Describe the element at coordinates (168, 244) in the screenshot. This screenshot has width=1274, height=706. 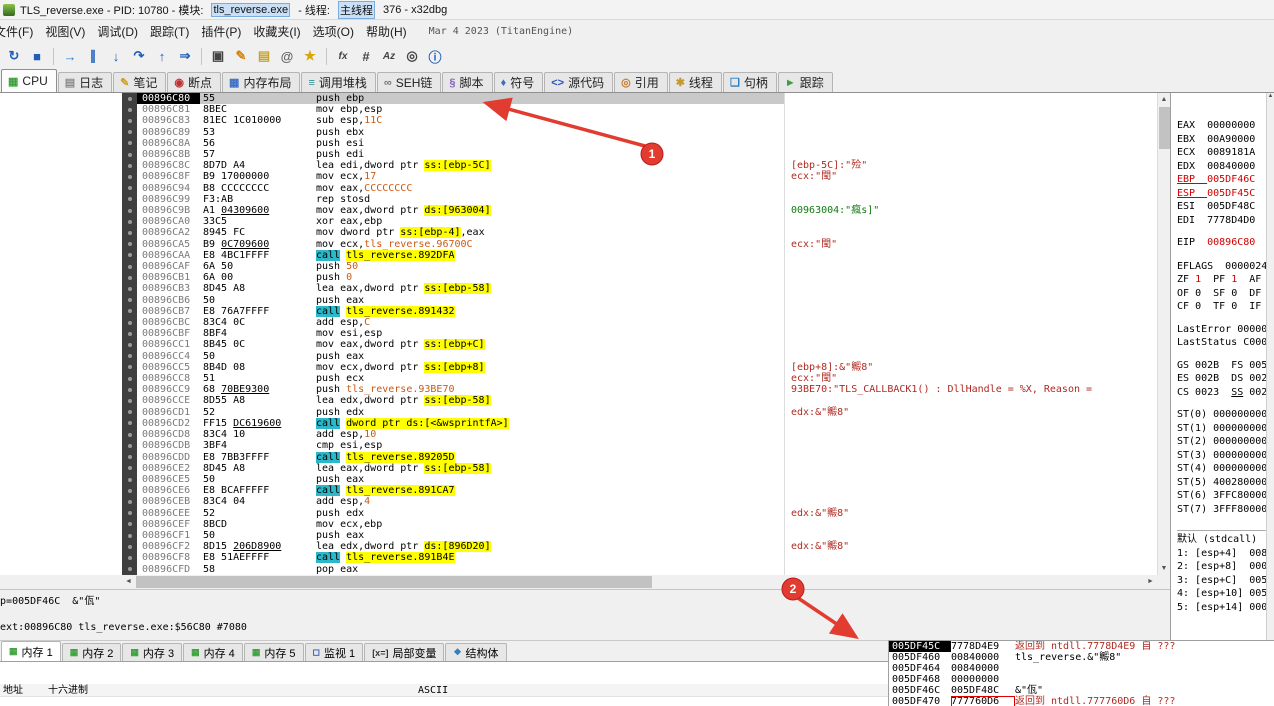
I see `disasm-address: 00896CA5` at that location.